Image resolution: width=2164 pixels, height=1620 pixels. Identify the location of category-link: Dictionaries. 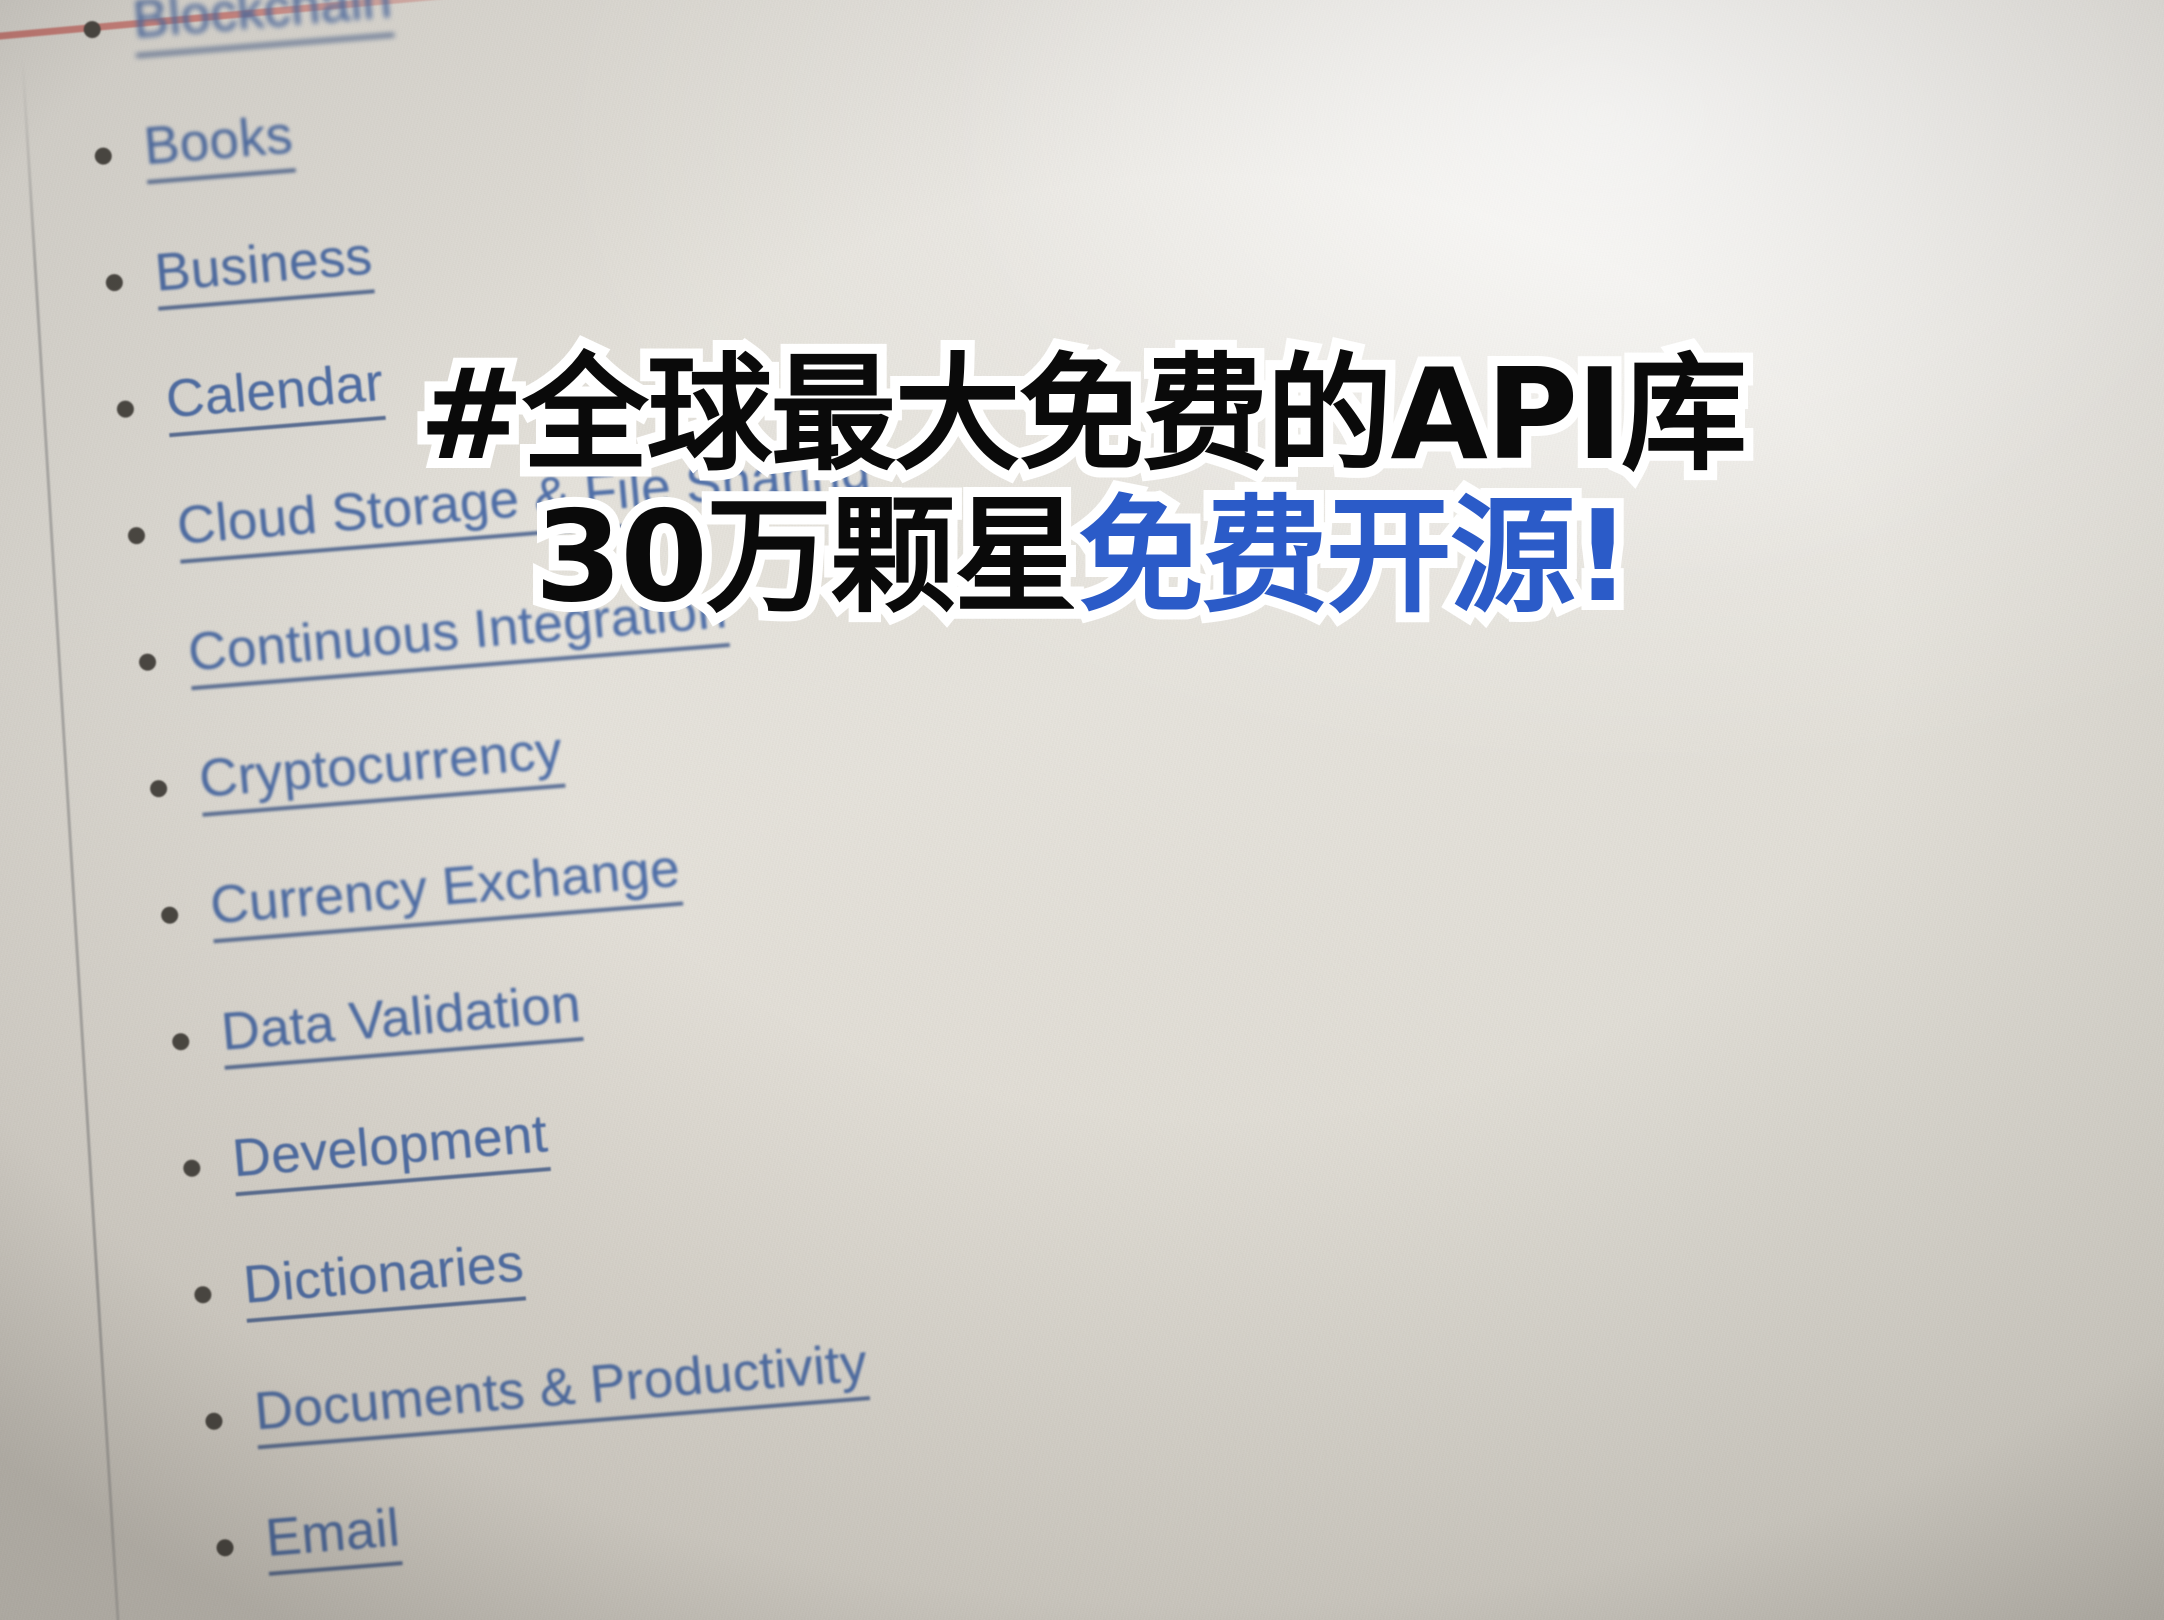
(384, 1278).